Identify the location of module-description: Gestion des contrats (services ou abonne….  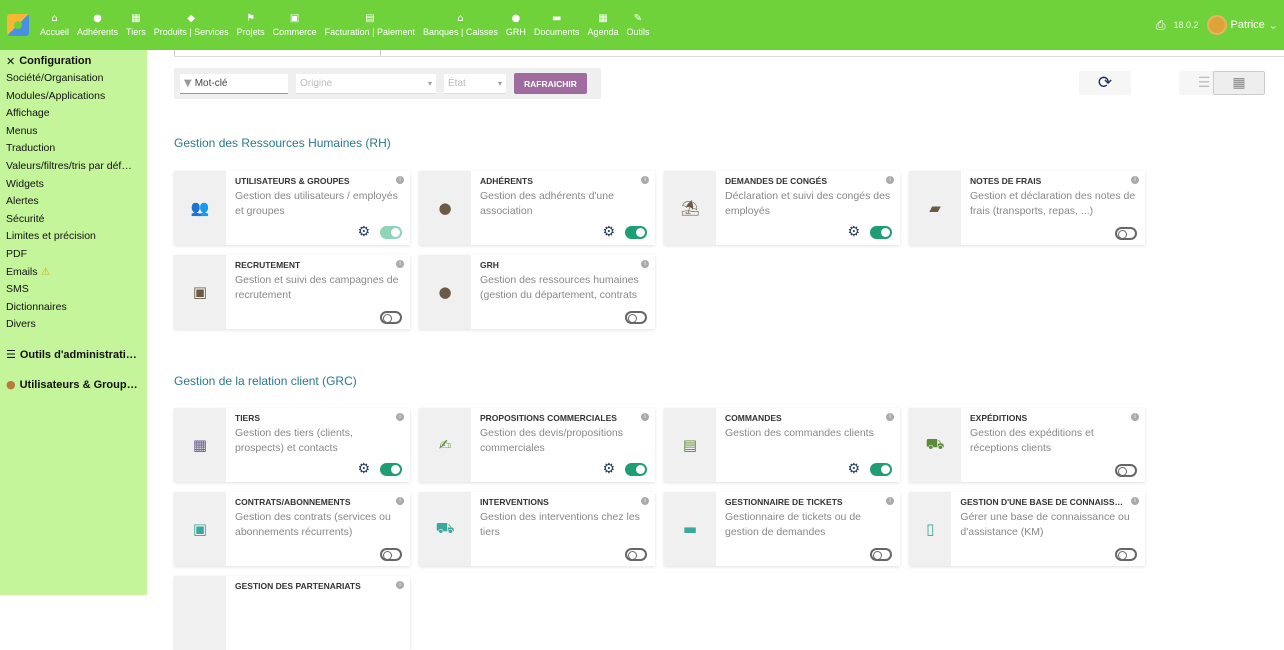
(313, 524).